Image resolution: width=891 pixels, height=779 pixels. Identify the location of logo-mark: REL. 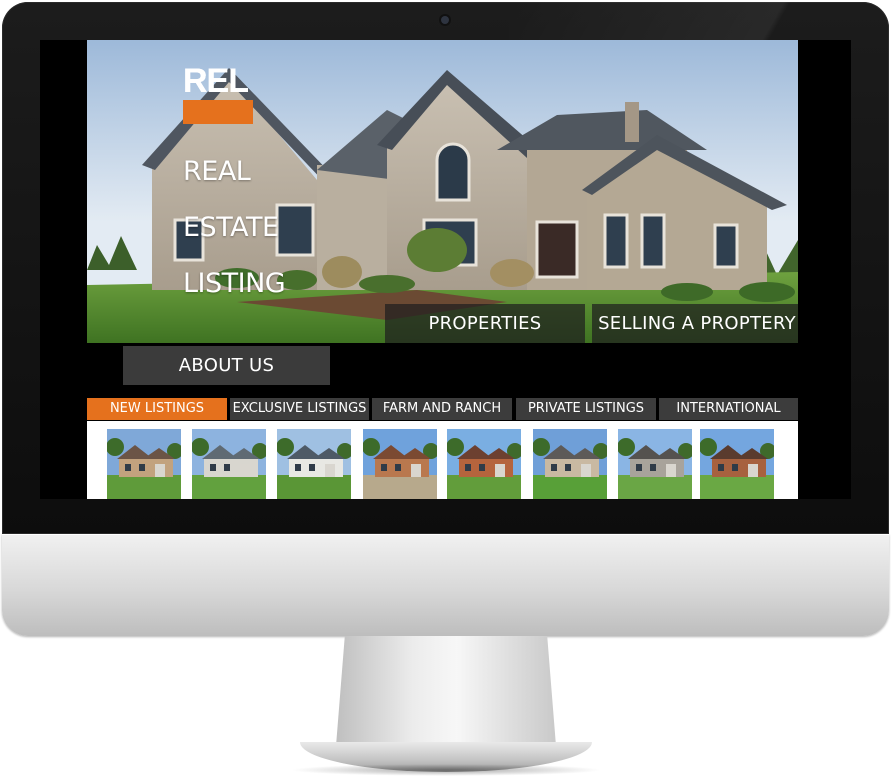
(216, 81).